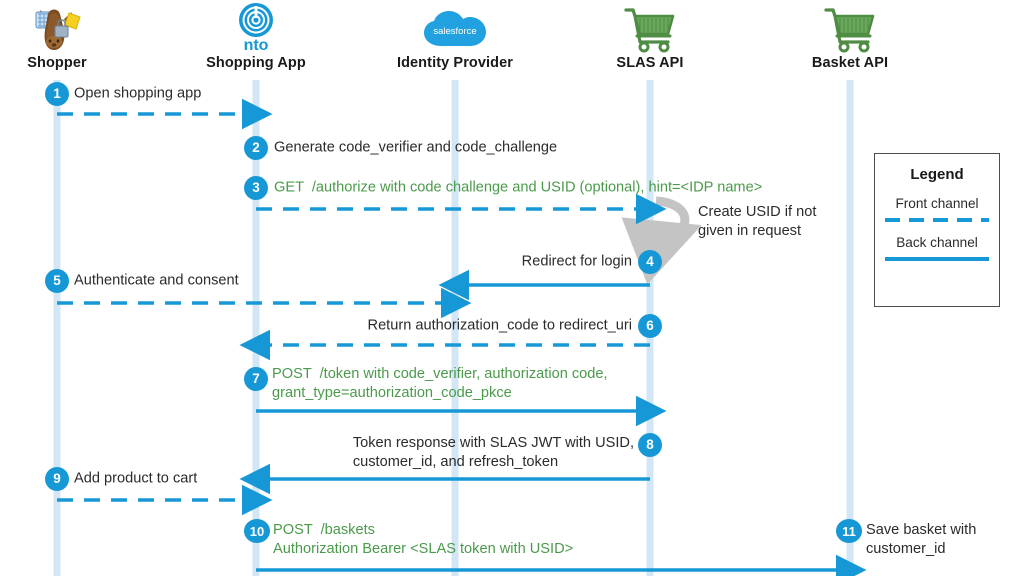  What do you see at coordinates (937, 220) in the screenshot?
I see `legend-swatch-dashed` at bounding box center [937, 220].